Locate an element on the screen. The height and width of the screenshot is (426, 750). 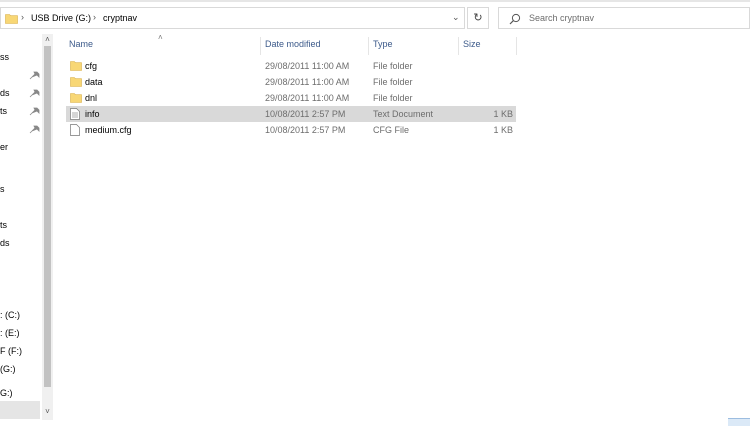
column-header-name: Name is located at coordinates (81, 44).